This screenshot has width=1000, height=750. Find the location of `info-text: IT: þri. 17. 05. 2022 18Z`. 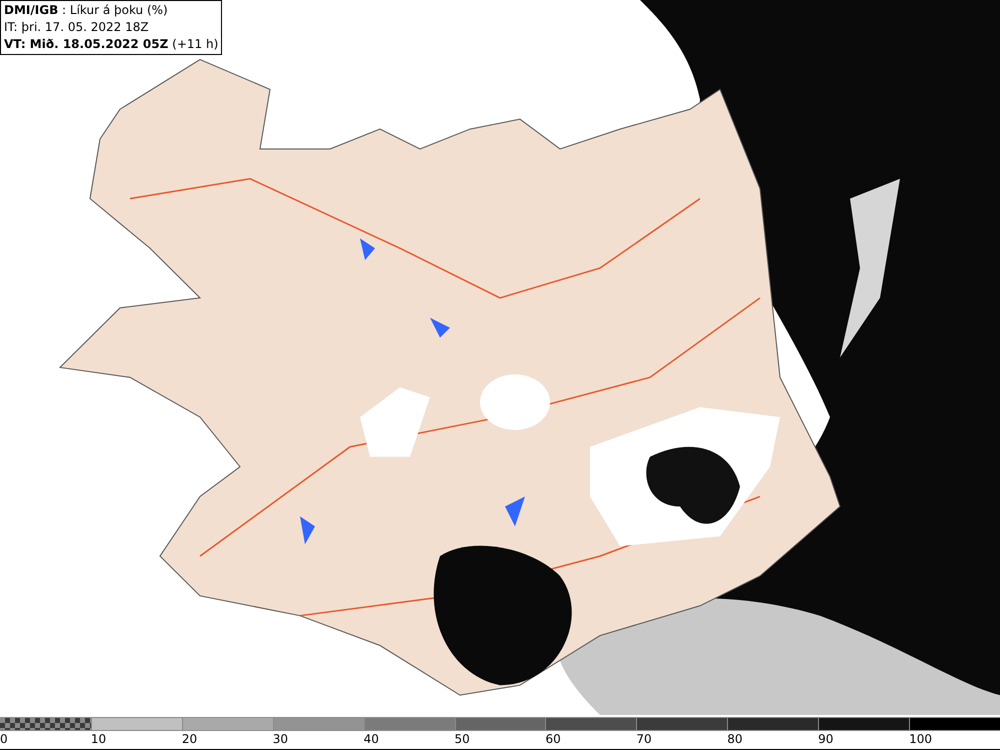

info-text: IT: þri. 17. 05. 2022 18Z is located at coordinates (77, 27).